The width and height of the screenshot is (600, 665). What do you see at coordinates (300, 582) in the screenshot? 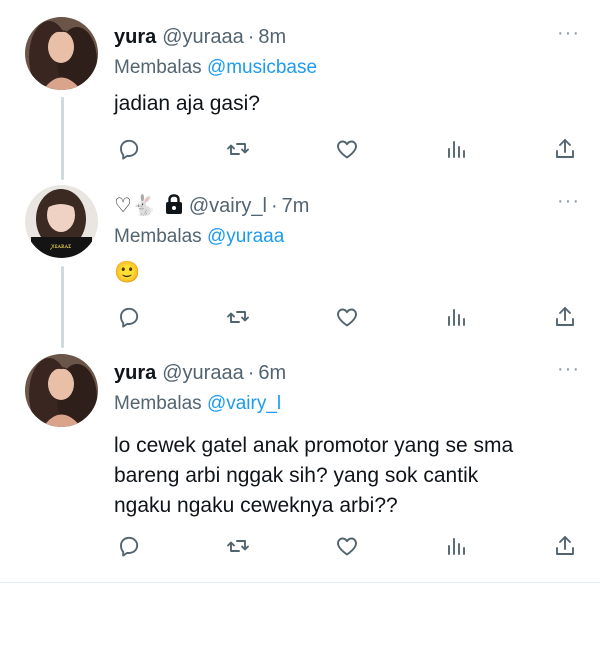
I see `divider` at bounding box center [300, 582].